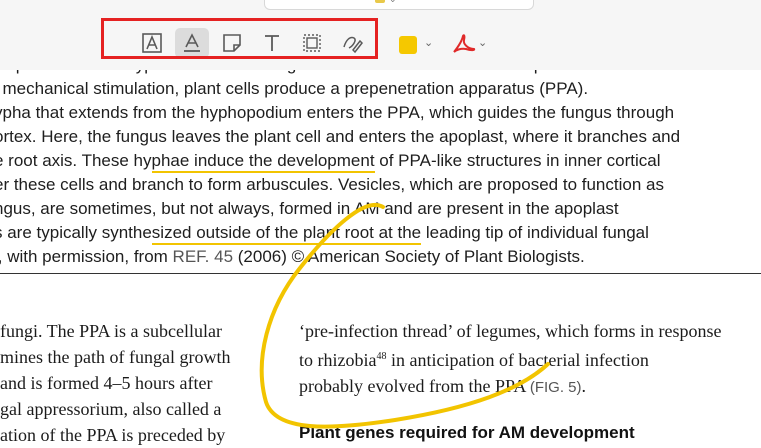 This screenshot has height=448, width=761. I want to click on text-line: gal appressorium, also called a, so click(111, 409).